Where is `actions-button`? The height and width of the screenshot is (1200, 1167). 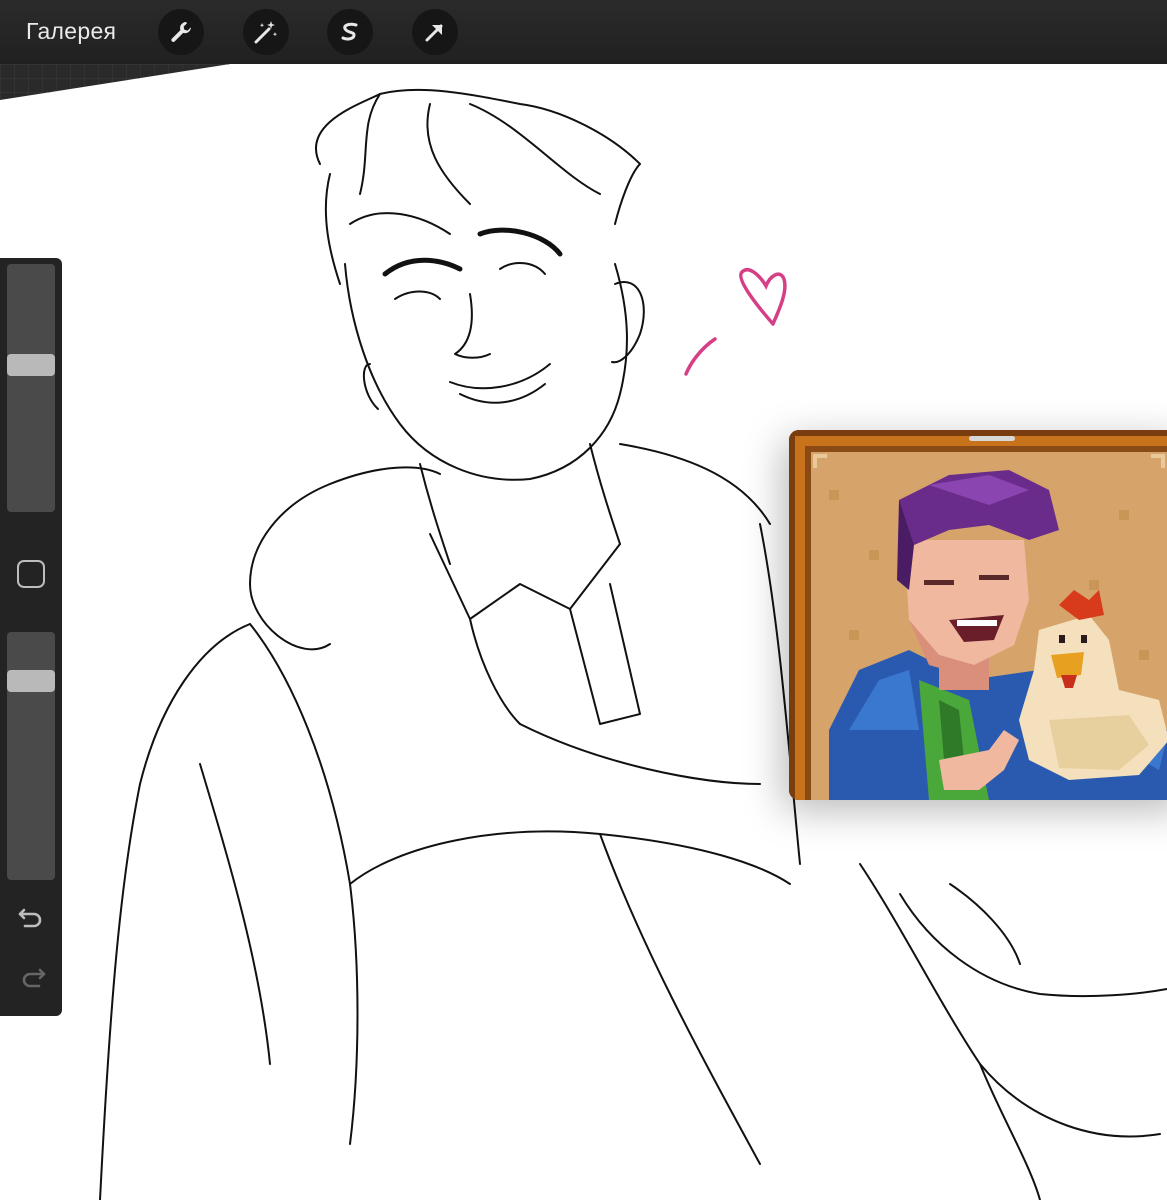
actions-button is located at coordinates (181, 32).